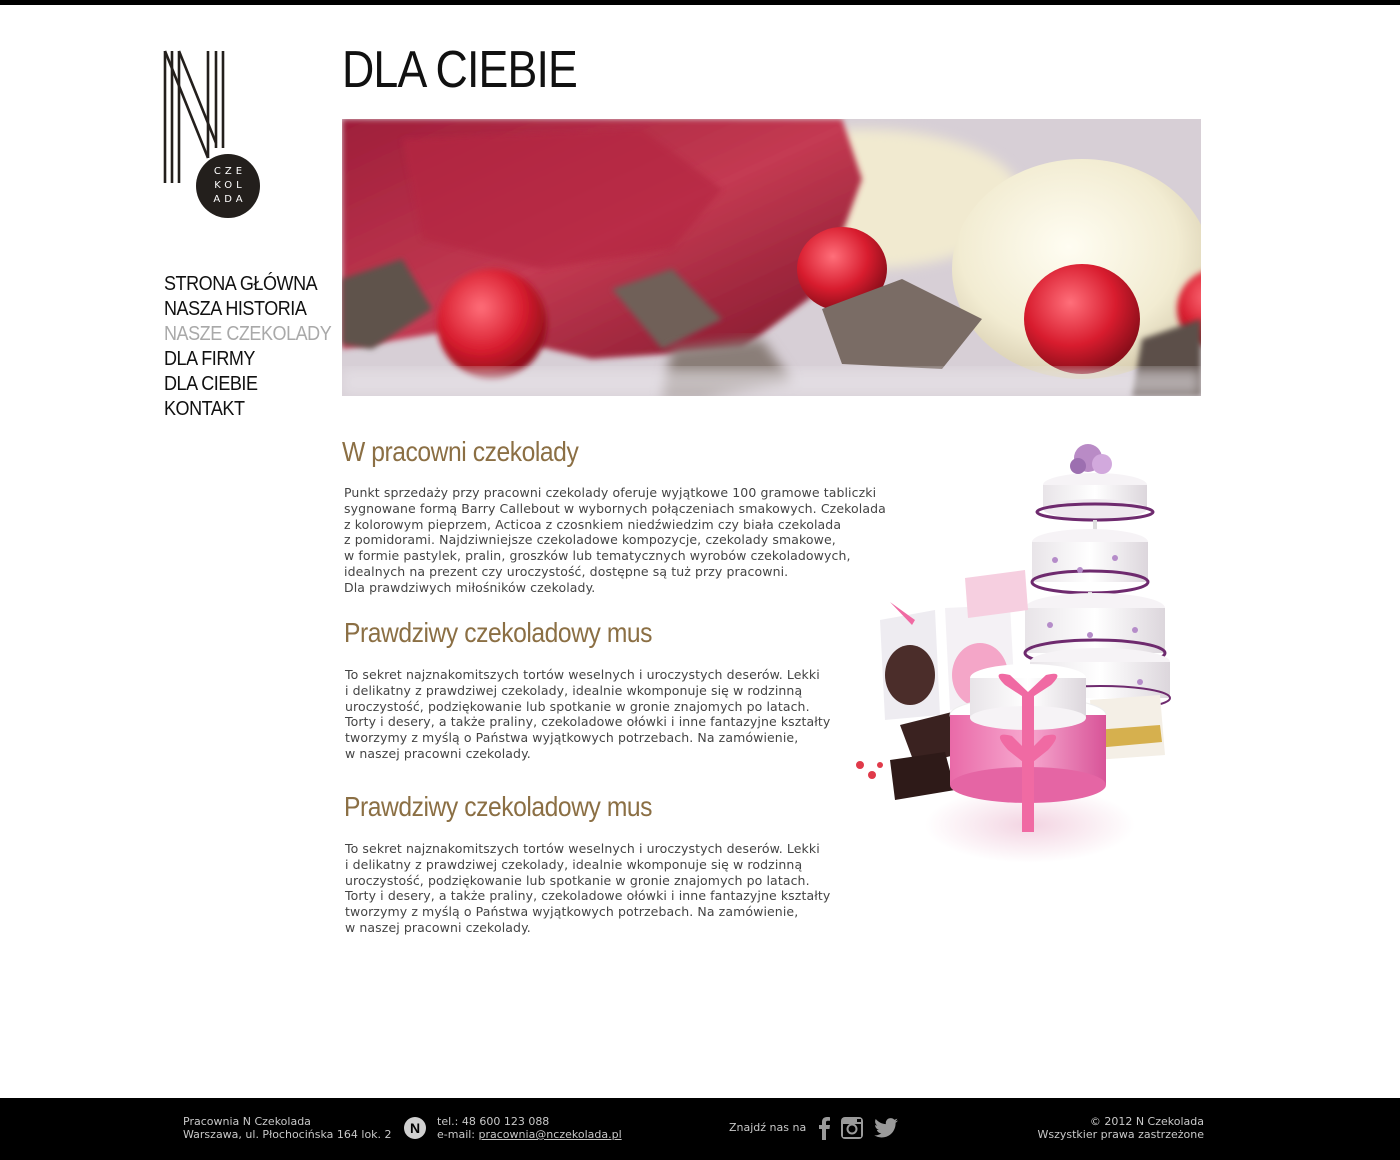 The width and height of the screenshot is (1400, 1160). What do you see at coordinates (460, 70) in the screenshot?
I see `page-title: DLA CIEBIE` at bounding box center [460, 70].